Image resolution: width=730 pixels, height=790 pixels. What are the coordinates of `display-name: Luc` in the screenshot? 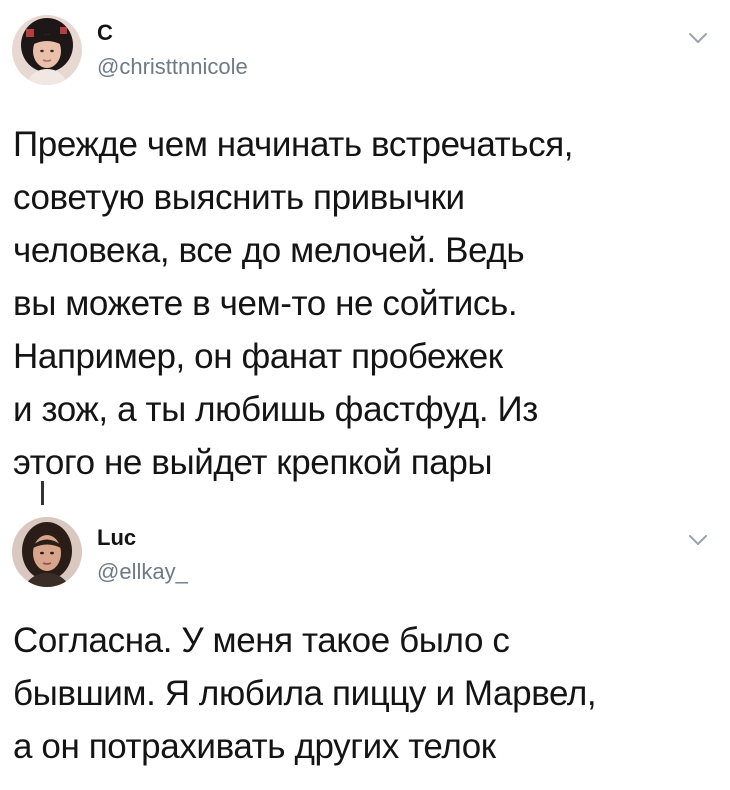 It's located at (116, 538).